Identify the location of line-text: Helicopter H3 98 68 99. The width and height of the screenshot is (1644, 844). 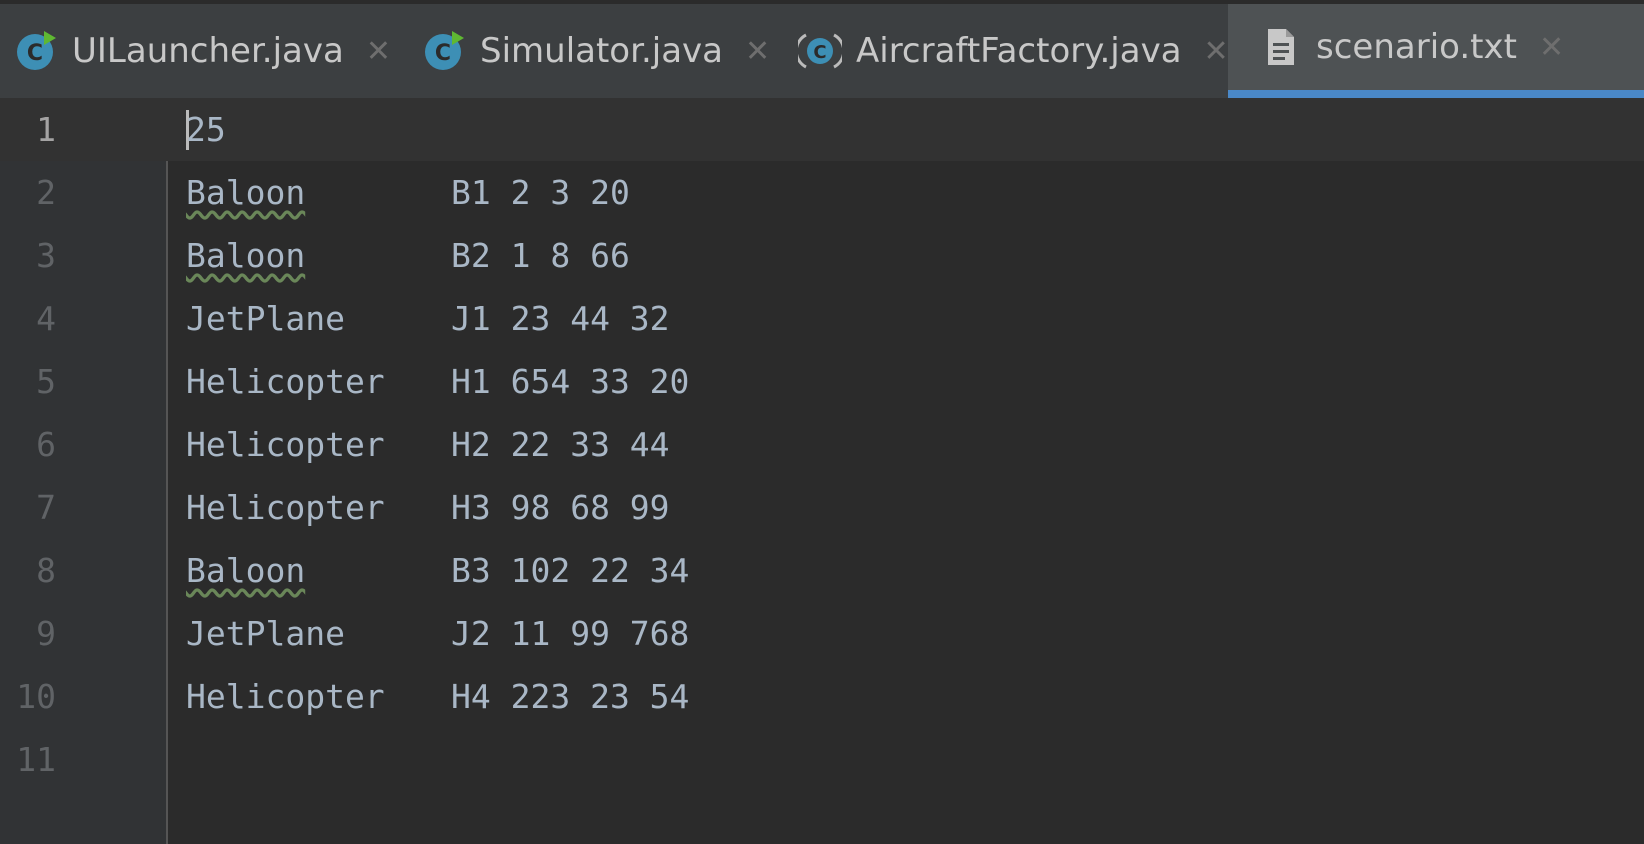
(428, 507).